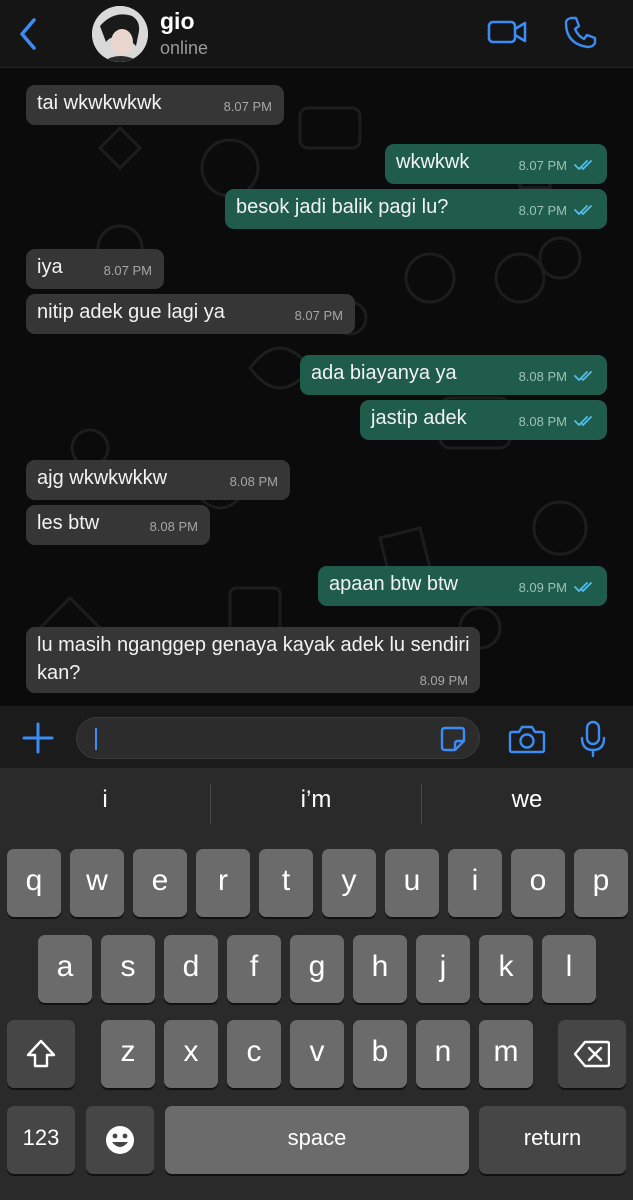 Image resolution: width=633 pixels, height=1200 pixels. What do you see at coordinates (342, 207) in the screenshot?
I see `message-text: besok jadi balik pagi lu?` at bounding box center [342, 207].